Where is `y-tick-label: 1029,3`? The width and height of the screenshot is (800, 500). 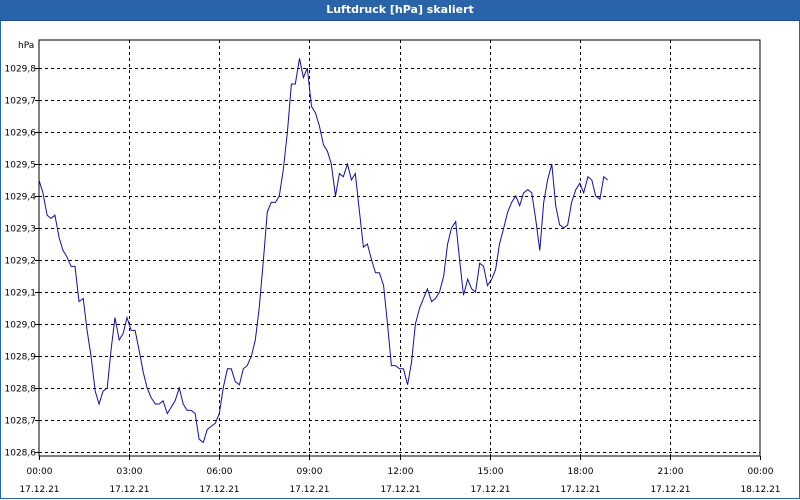
y-tick-label: 1029,3 is located at coordinates (21, 230).